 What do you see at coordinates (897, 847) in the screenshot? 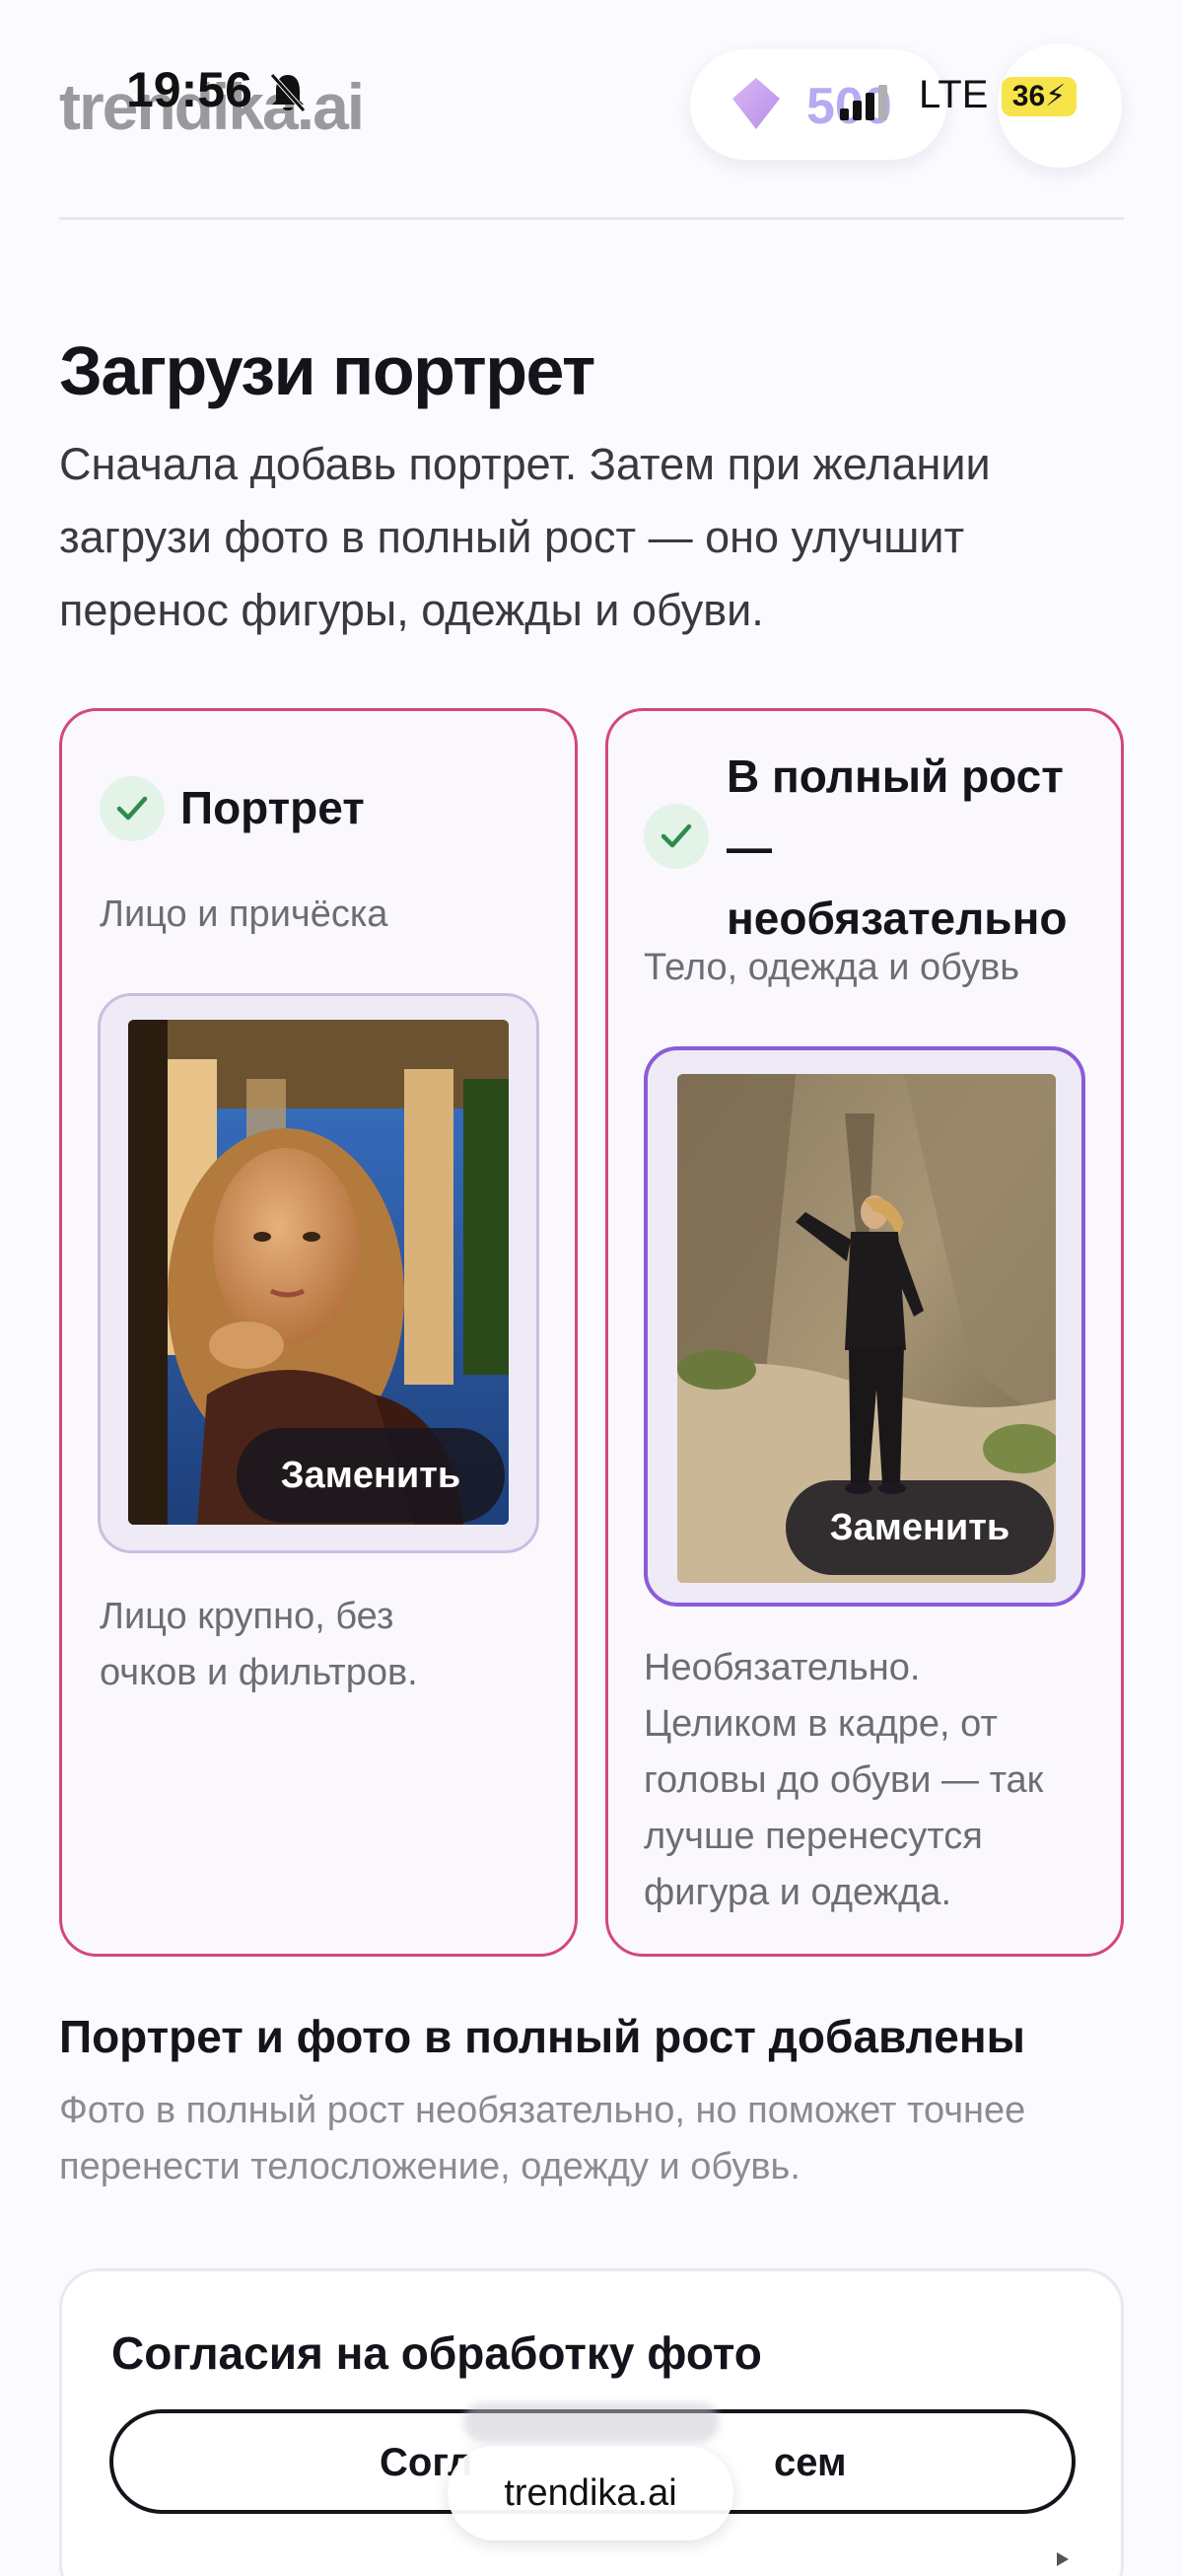
I see `full-body-card-title: В полный рост — необязательно` at bounding box center [897, 847].